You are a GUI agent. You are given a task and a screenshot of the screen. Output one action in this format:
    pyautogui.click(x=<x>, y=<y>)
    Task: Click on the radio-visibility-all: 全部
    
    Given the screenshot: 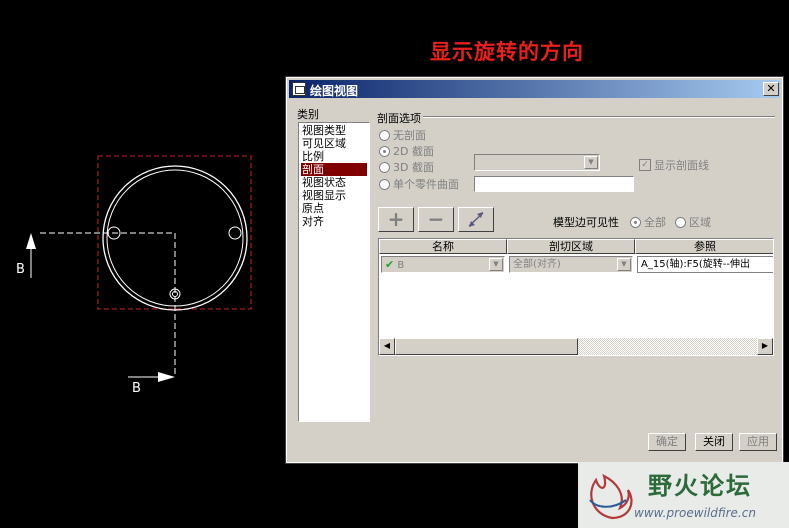 What is the action you would take?
    pyautogui.click(x=648, y=222)
    